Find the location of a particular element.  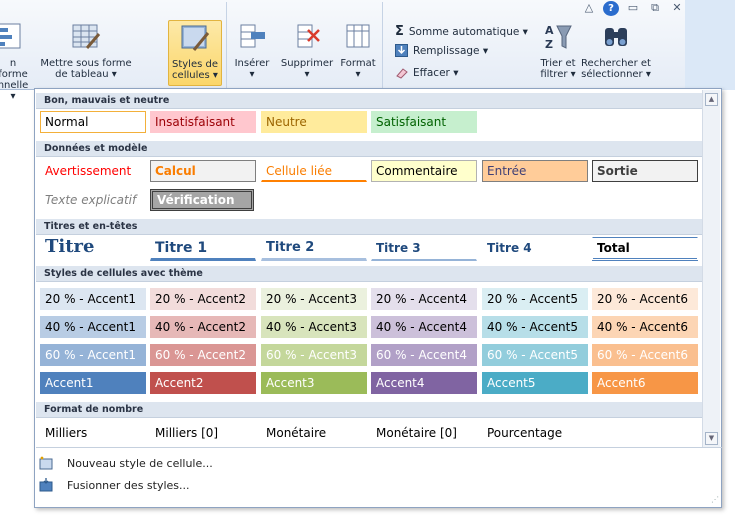

svg-text: A is located at coordinates (549, 30).